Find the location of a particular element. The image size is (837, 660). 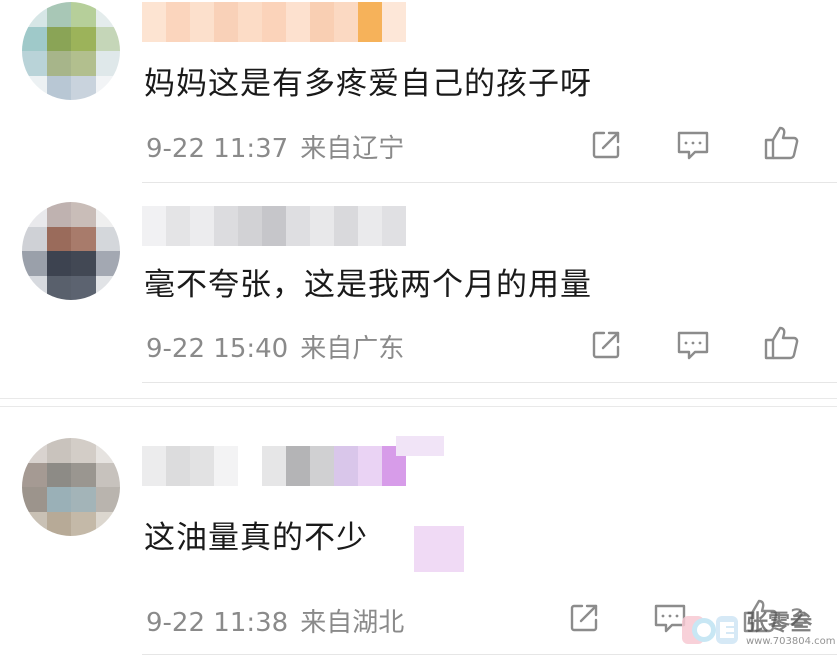

comment-meta: 9-22 11:37 来自辽宁 is located at coordinates (275, 146).